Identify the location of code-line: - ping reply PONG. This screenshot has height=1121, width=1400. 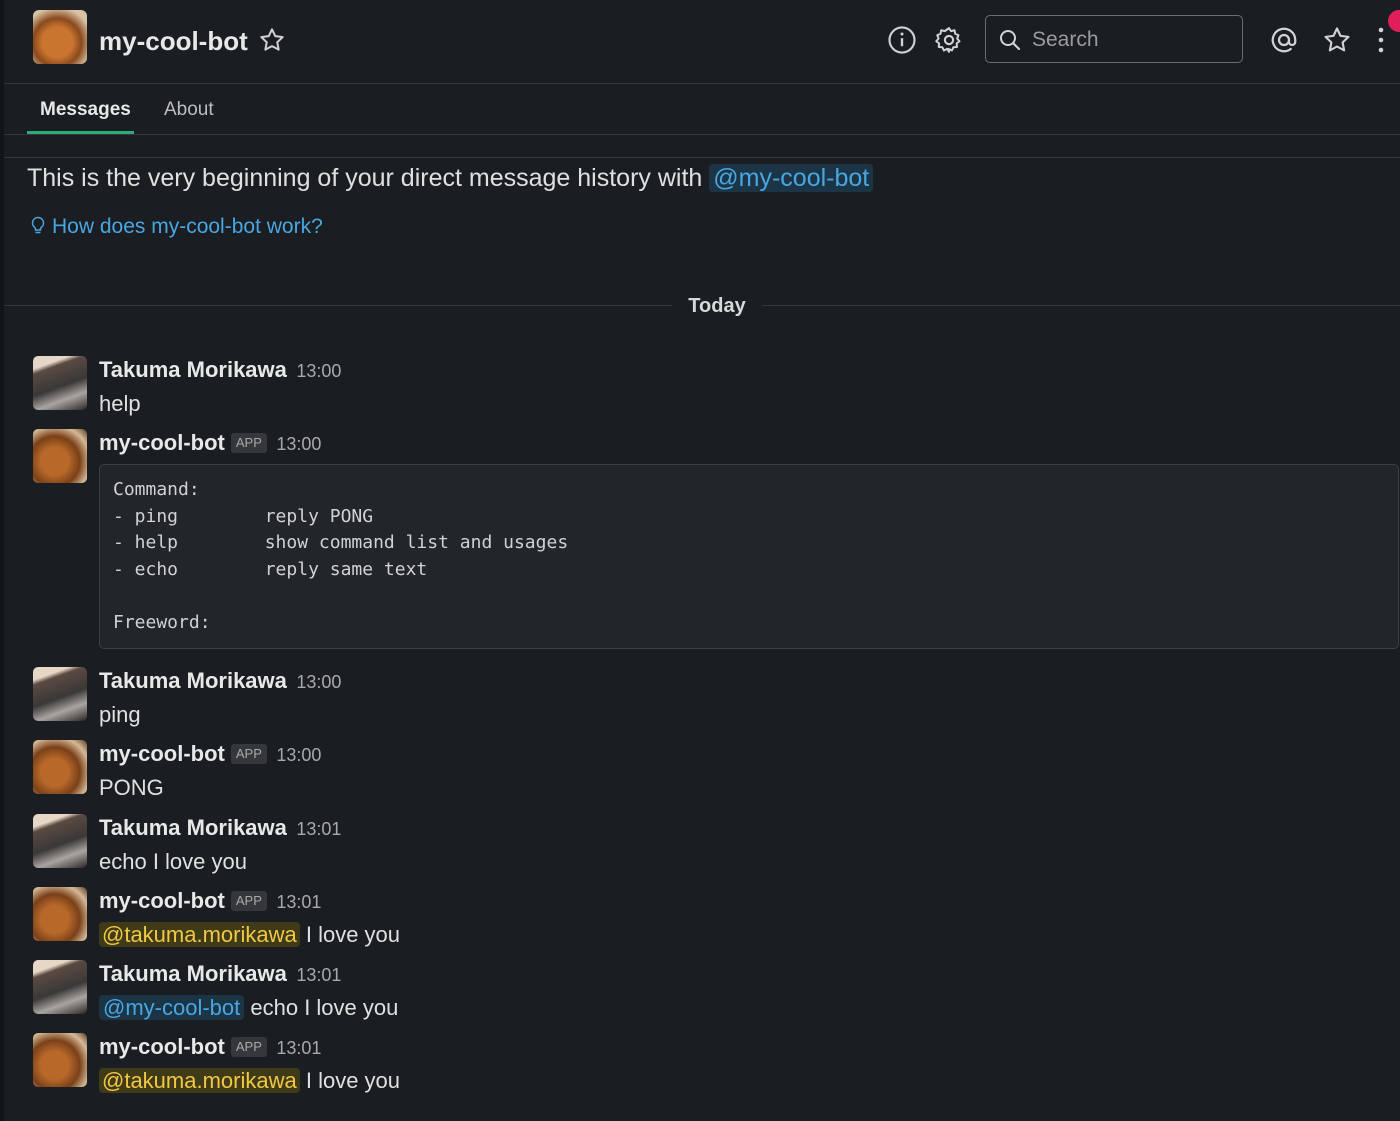
(243, 516).